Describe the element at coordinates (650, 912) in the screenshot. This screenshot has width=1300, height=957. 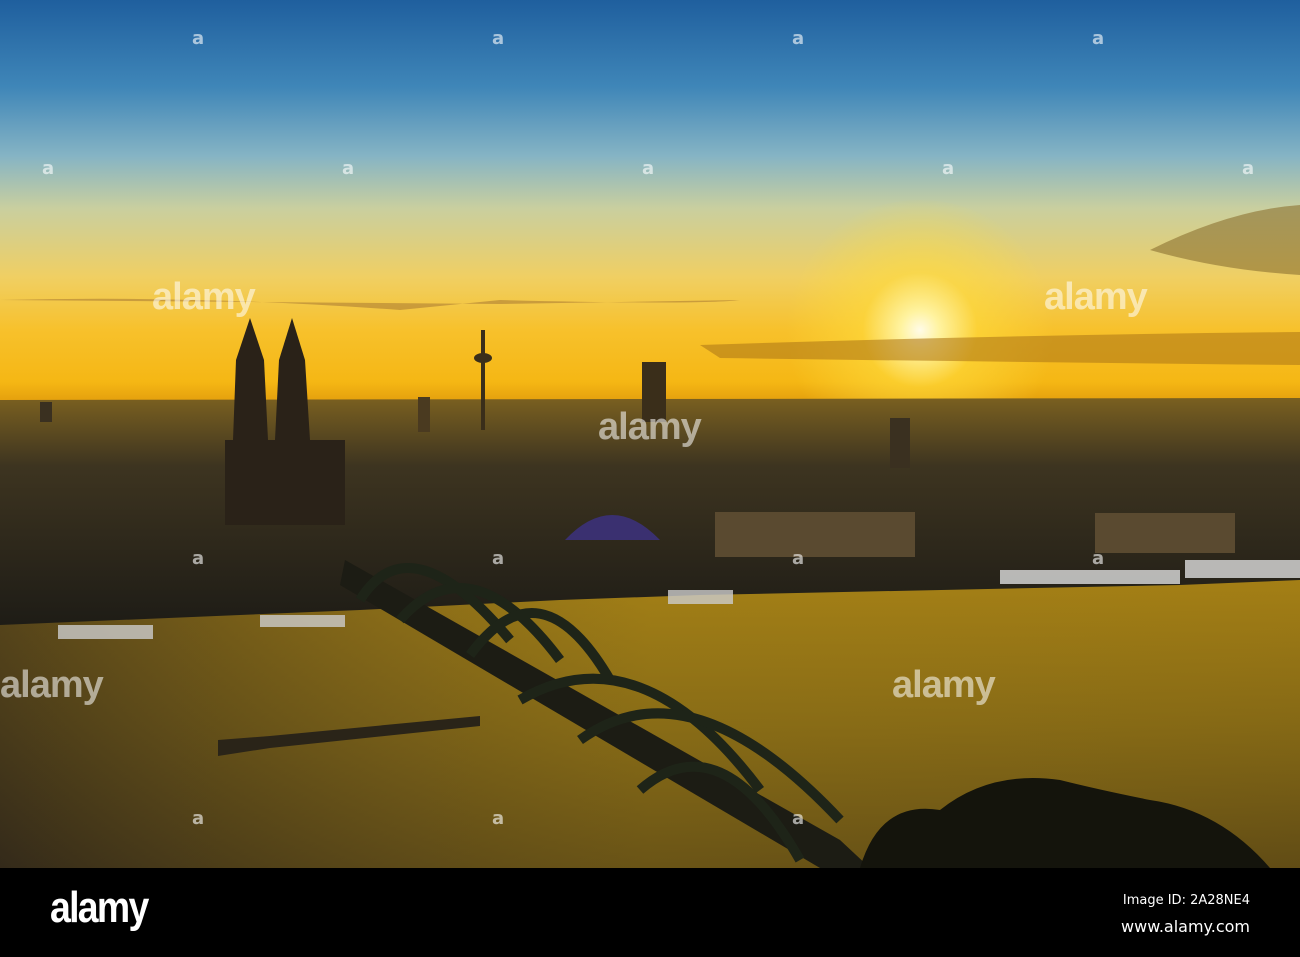
I see `footer-bar` at that location.